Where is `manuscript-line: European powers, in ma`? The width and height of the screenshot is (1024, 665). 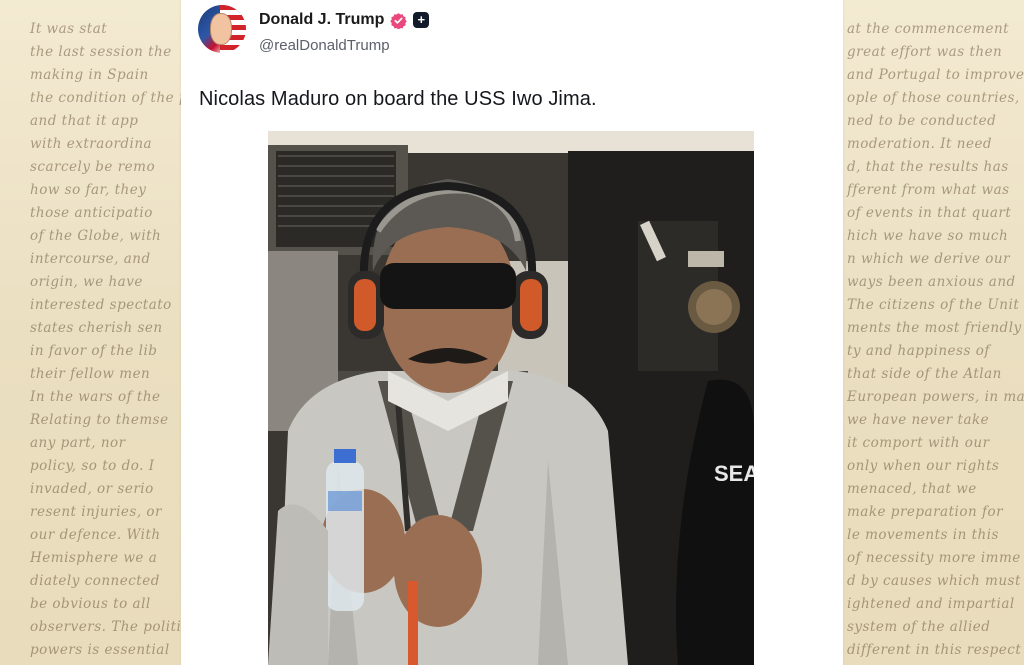
manuscript-line: European powers, in ma is located at coordinates (935, 397).